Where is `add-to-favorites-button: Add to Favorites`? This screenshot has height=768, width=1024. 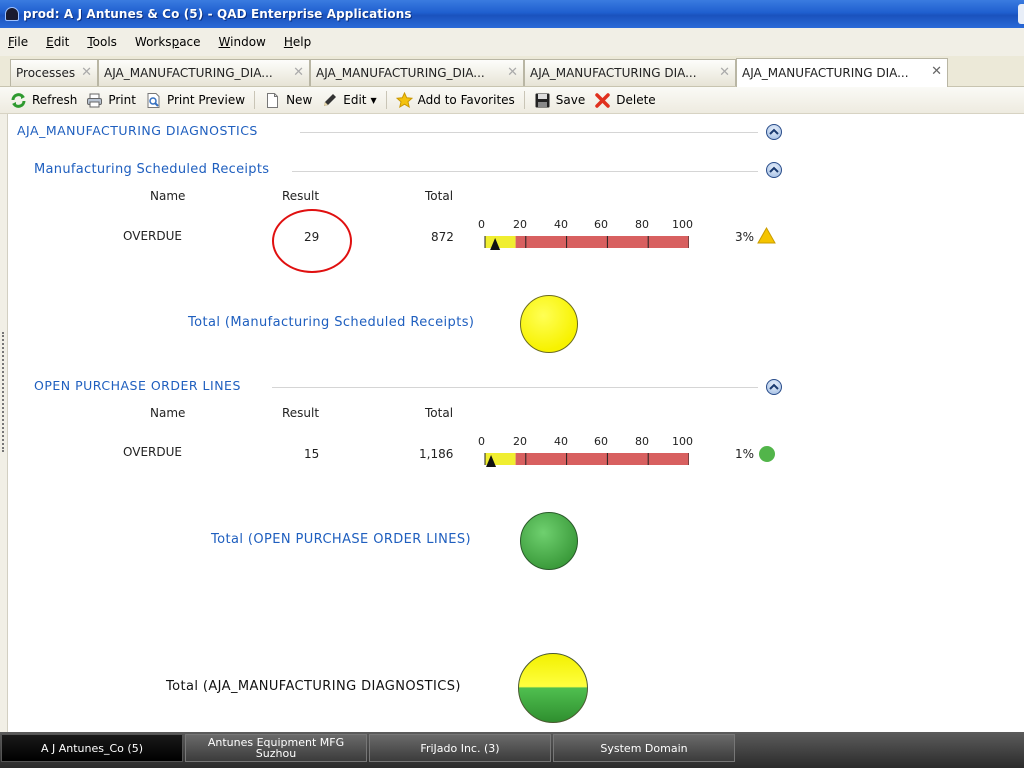
add-to-favorites-button: Add to Favorites is located at coordinates (455, 100).